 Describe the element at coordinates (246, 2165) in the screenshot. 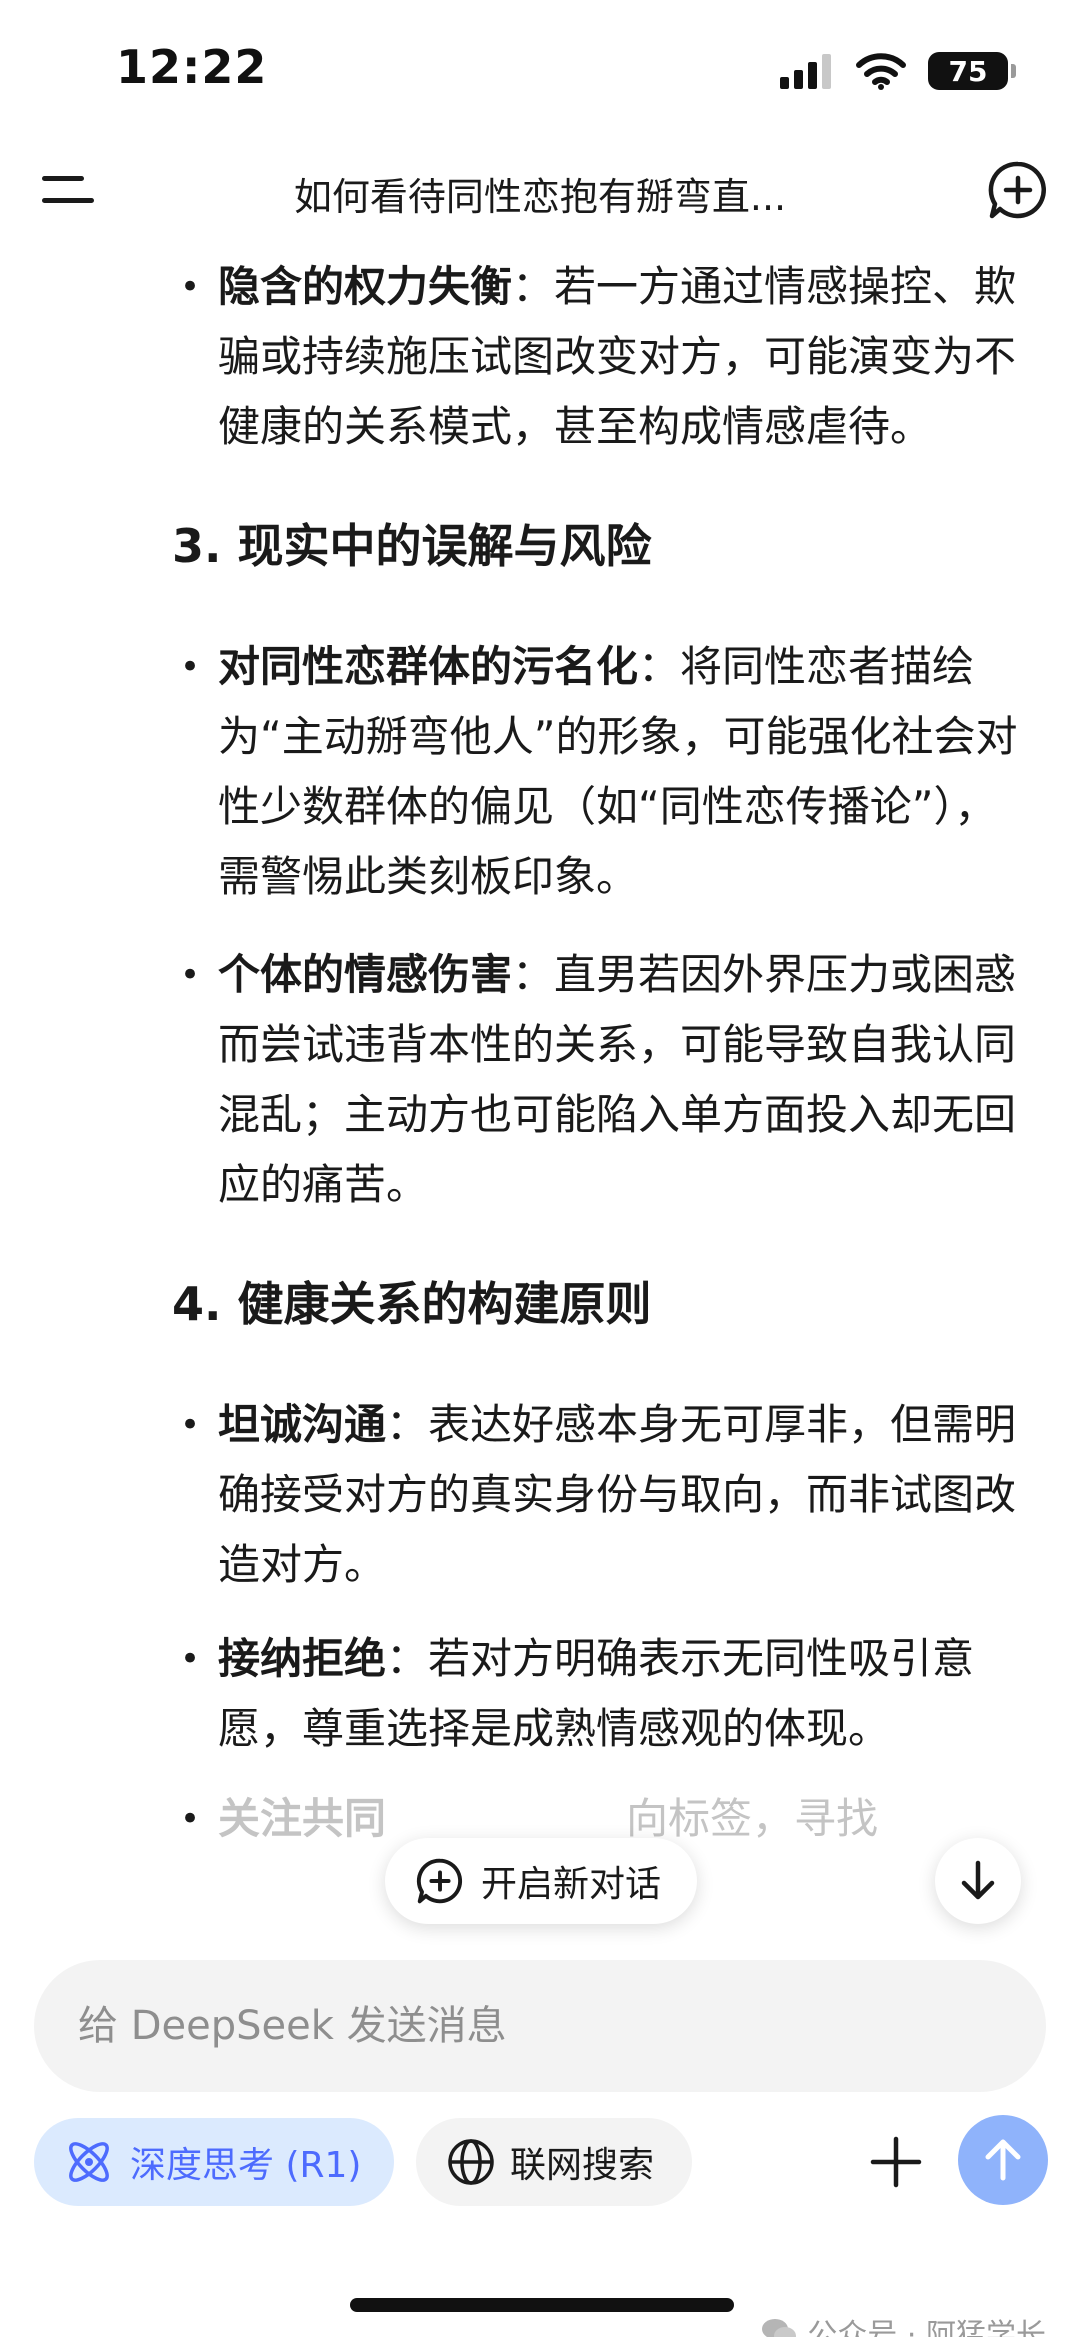

I see `deep-think-label: 深度思考 (R1)` at that location.